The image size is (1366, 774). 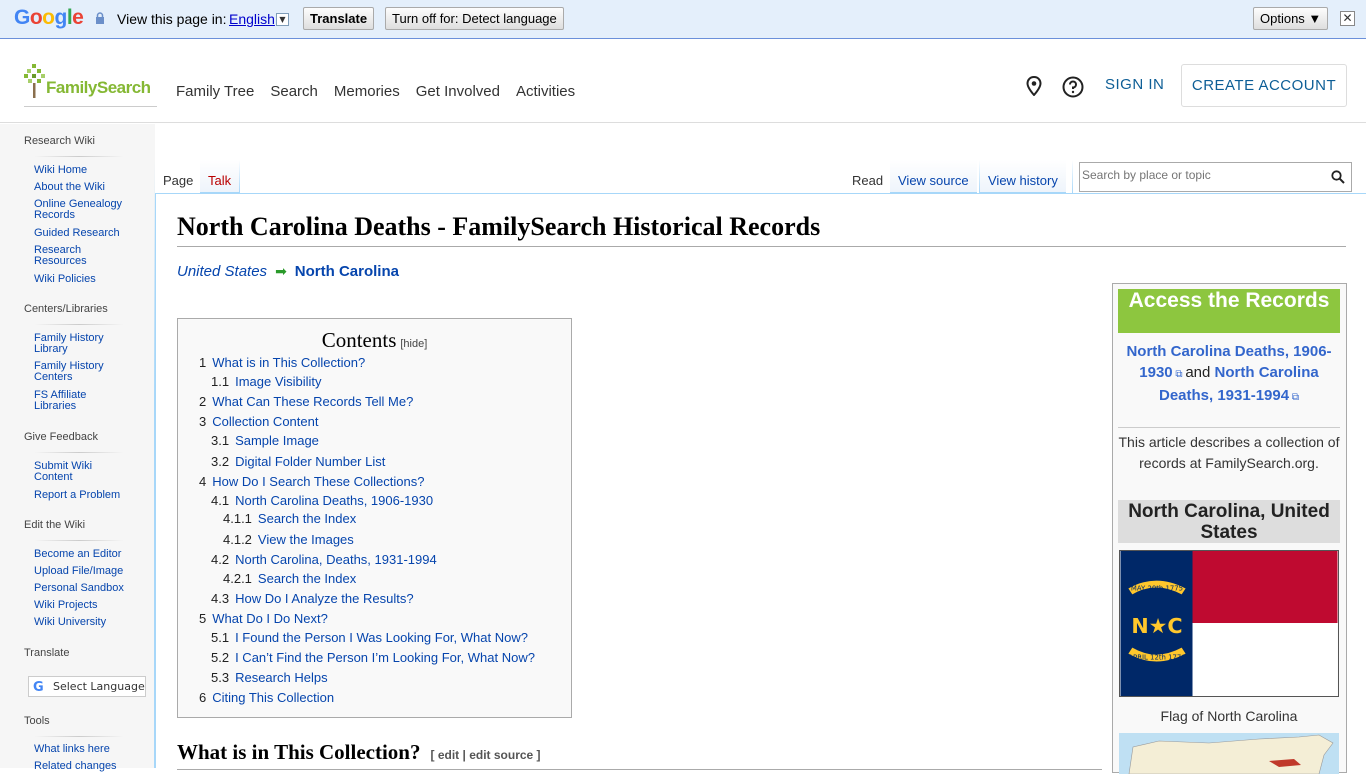 What do you see at coordinates (413, 344) in the screenshot?
I see `toc-hide-toggle: [hide]` at bounding box center [413, 344].